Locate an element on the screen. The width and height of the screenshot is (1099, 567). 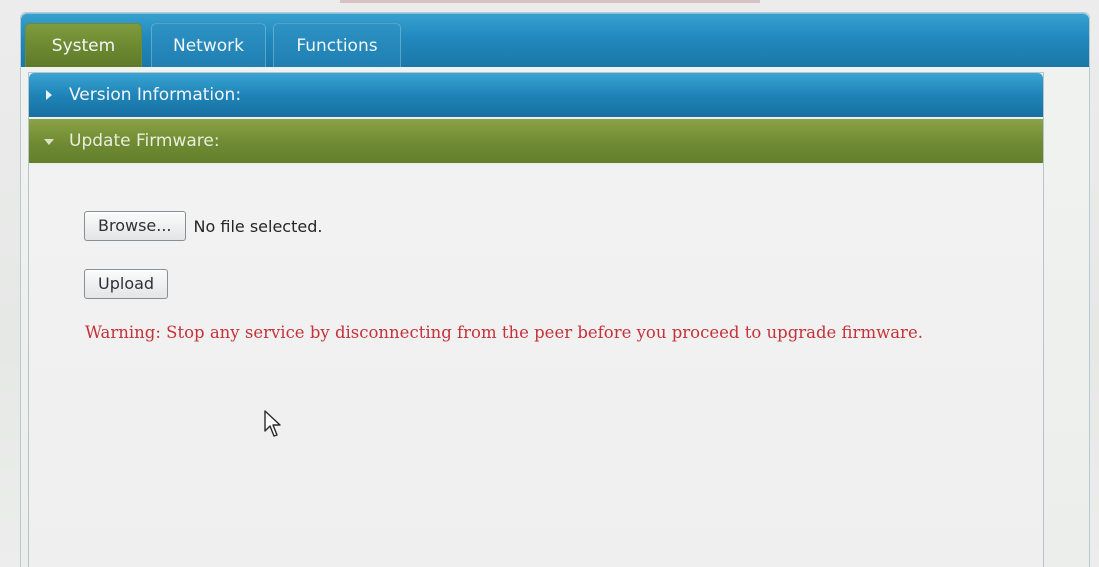
tab-functions: Functions is located at coordinates (337, 45).